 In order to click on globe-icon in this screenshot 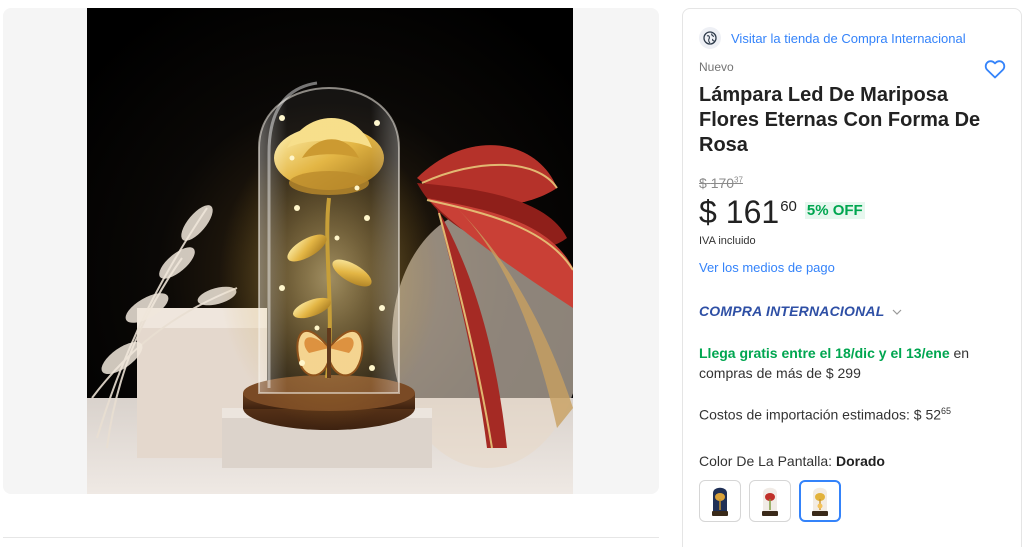, I will do `click(710, 38)`.